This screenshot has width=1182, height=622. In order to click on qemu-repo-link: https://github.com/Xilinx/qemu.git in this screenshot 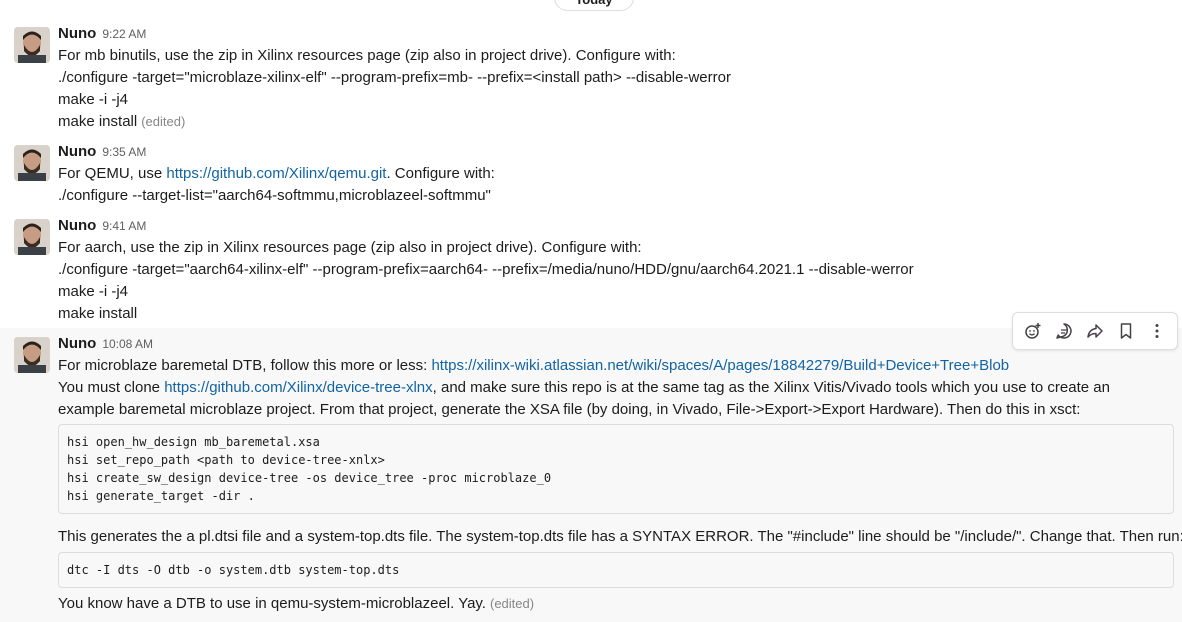, I will do `click(276, 173)`.